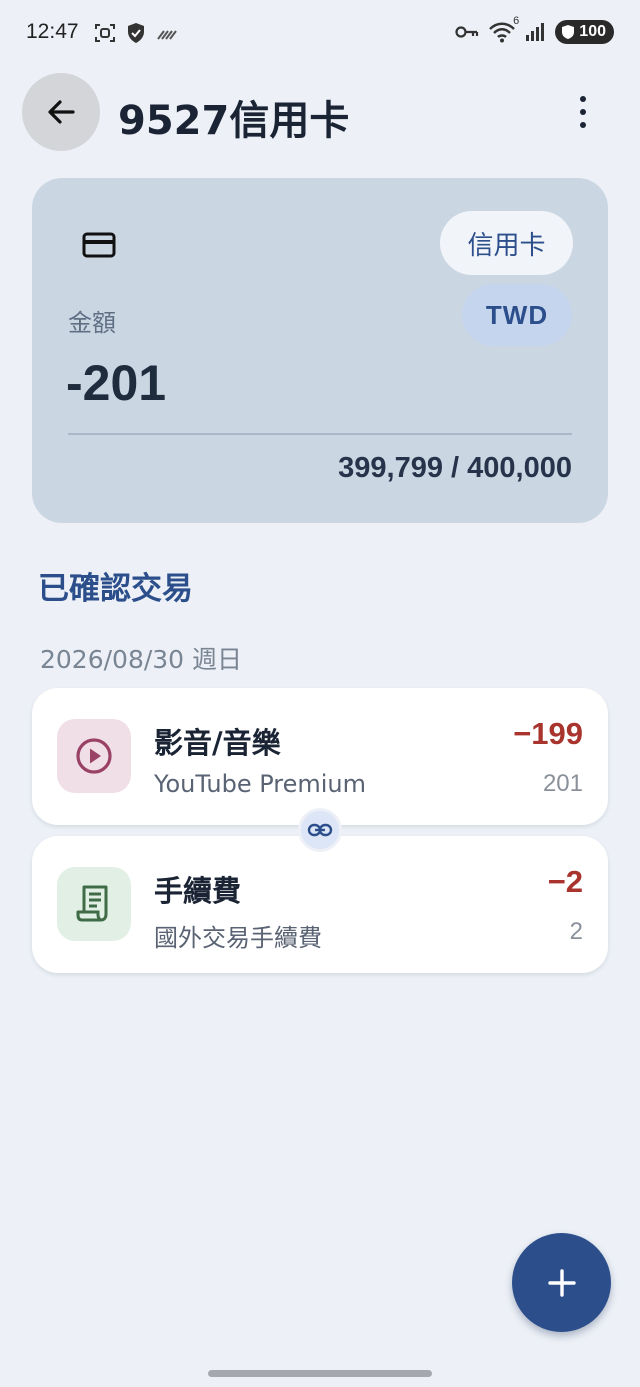 This screenshot has width=640, height=1387. Describe the element at coordinates (504, 29) in the screenshot. I see `wifi-icon: 6` at that location.